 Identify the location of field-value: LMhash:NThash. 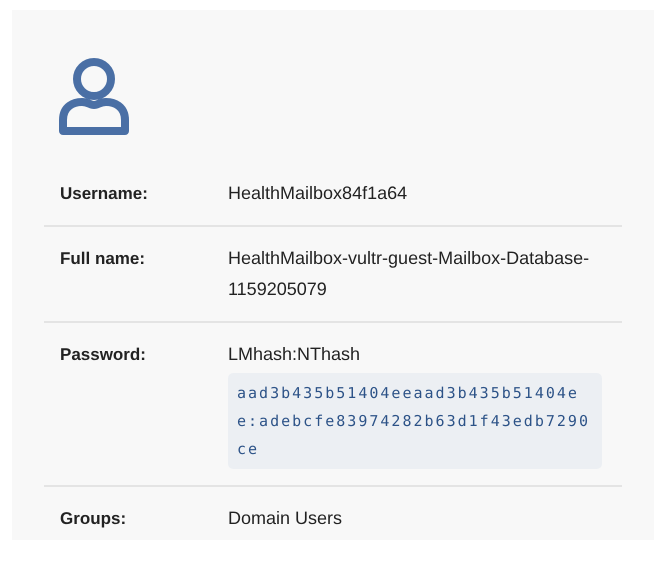
(294, 354).